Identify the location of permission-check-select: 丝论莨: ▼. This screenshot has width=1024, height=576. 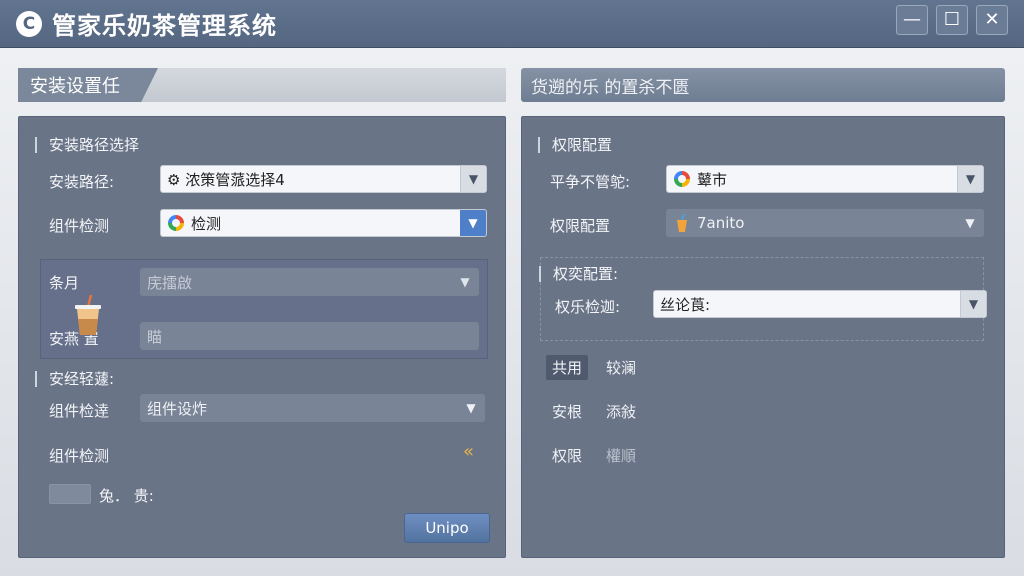
(820, 304).